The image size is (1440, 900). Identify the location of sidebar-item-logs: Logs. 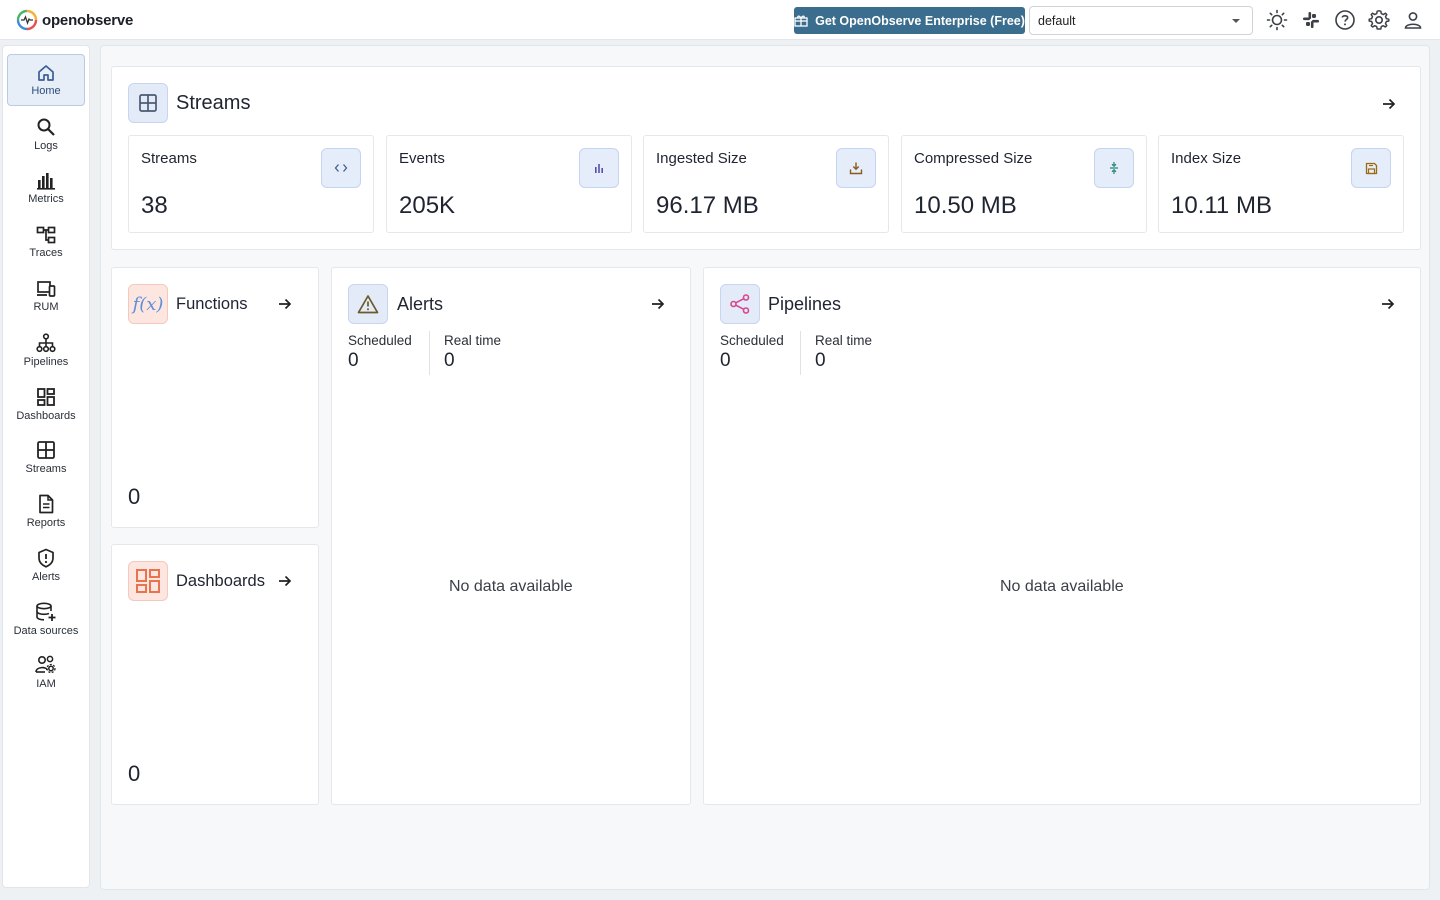
(46, 134).